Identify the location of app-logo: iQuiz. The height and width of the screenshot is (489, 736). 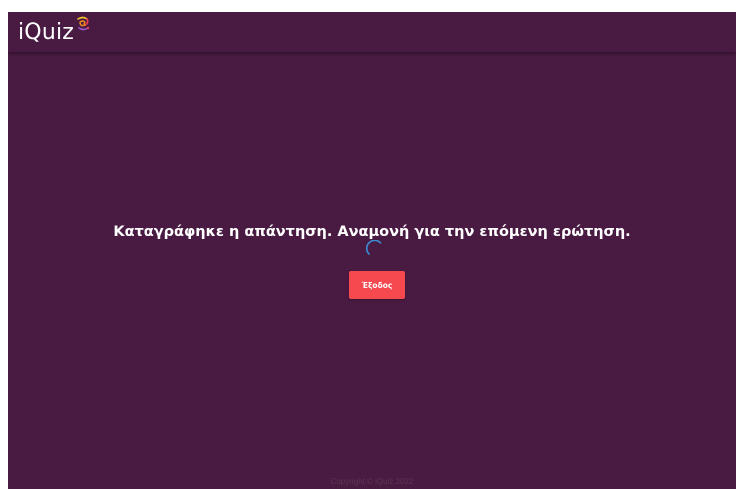
(54, 31).